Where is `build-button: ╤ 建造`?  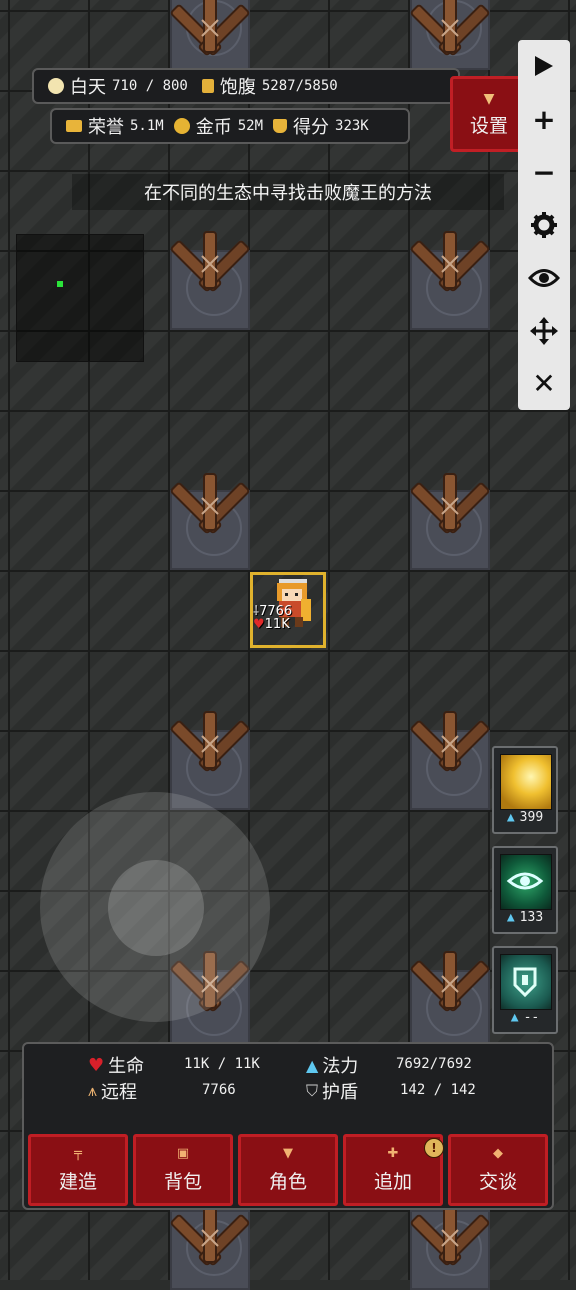
build-button: ╤ 建造 is located at coordinates (78, 1170).